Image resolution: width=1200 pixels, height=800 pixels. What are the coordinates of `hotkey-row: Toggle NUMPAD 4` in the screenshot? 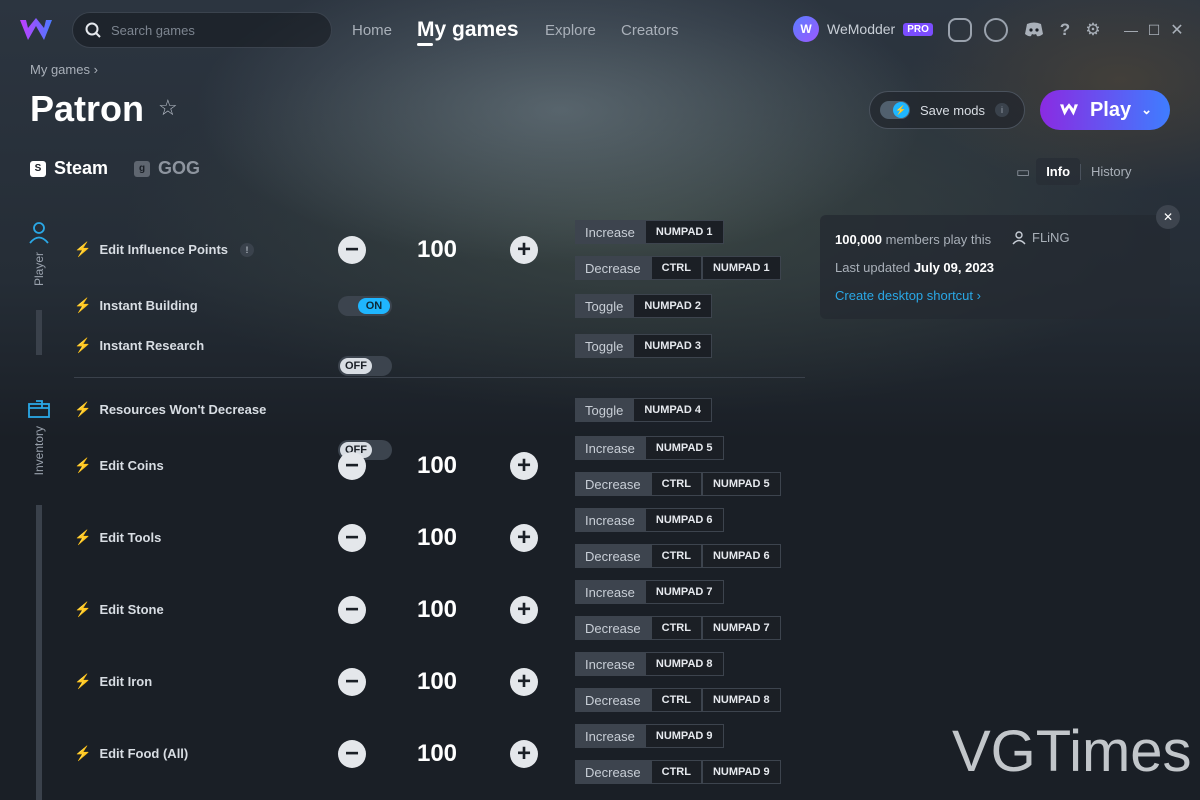 It's located at (643, 410).